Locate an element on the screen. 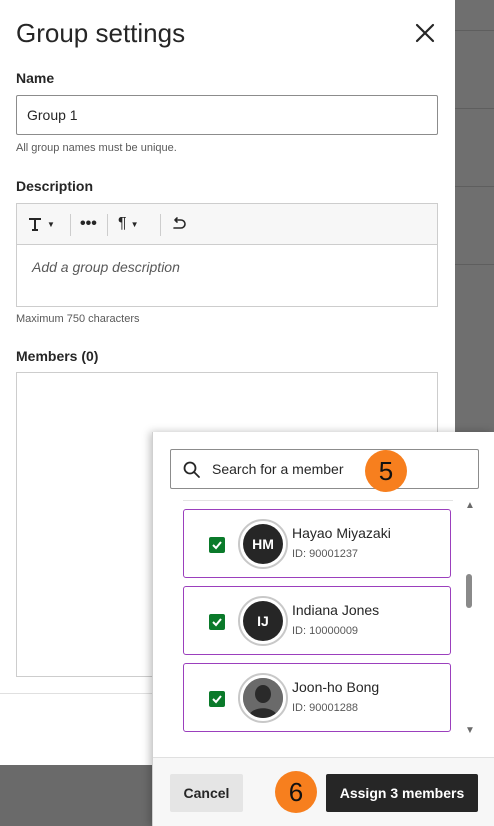 The image size is (494, 826). person-photo-icon is located at coordinates (263, 698).